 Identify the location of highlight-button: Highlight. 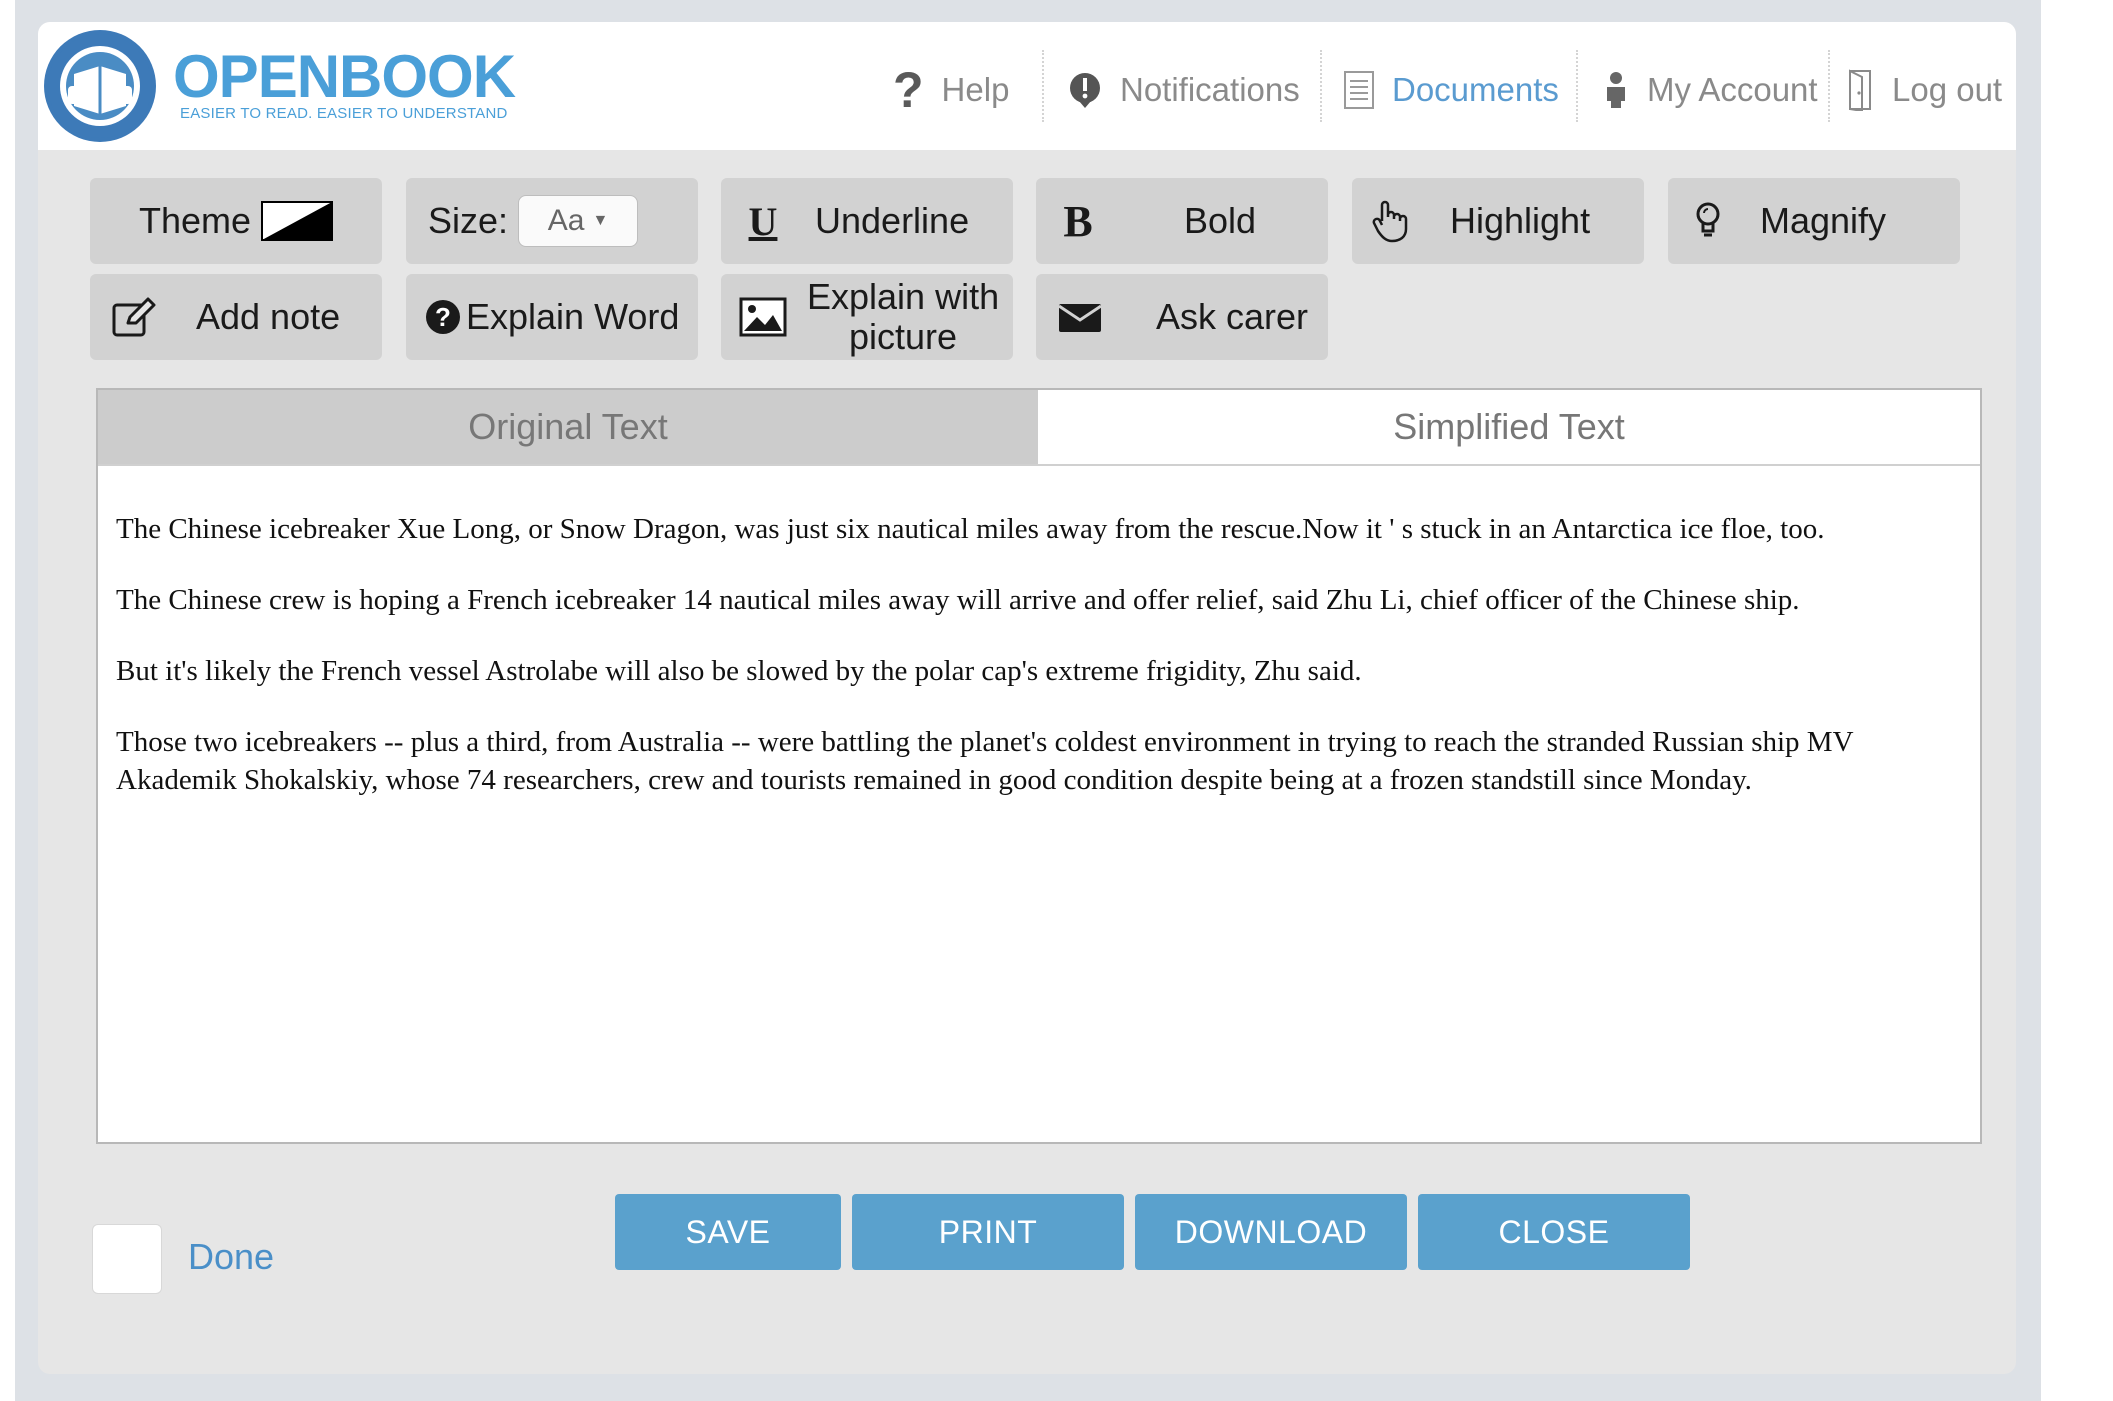
(1498, 221).